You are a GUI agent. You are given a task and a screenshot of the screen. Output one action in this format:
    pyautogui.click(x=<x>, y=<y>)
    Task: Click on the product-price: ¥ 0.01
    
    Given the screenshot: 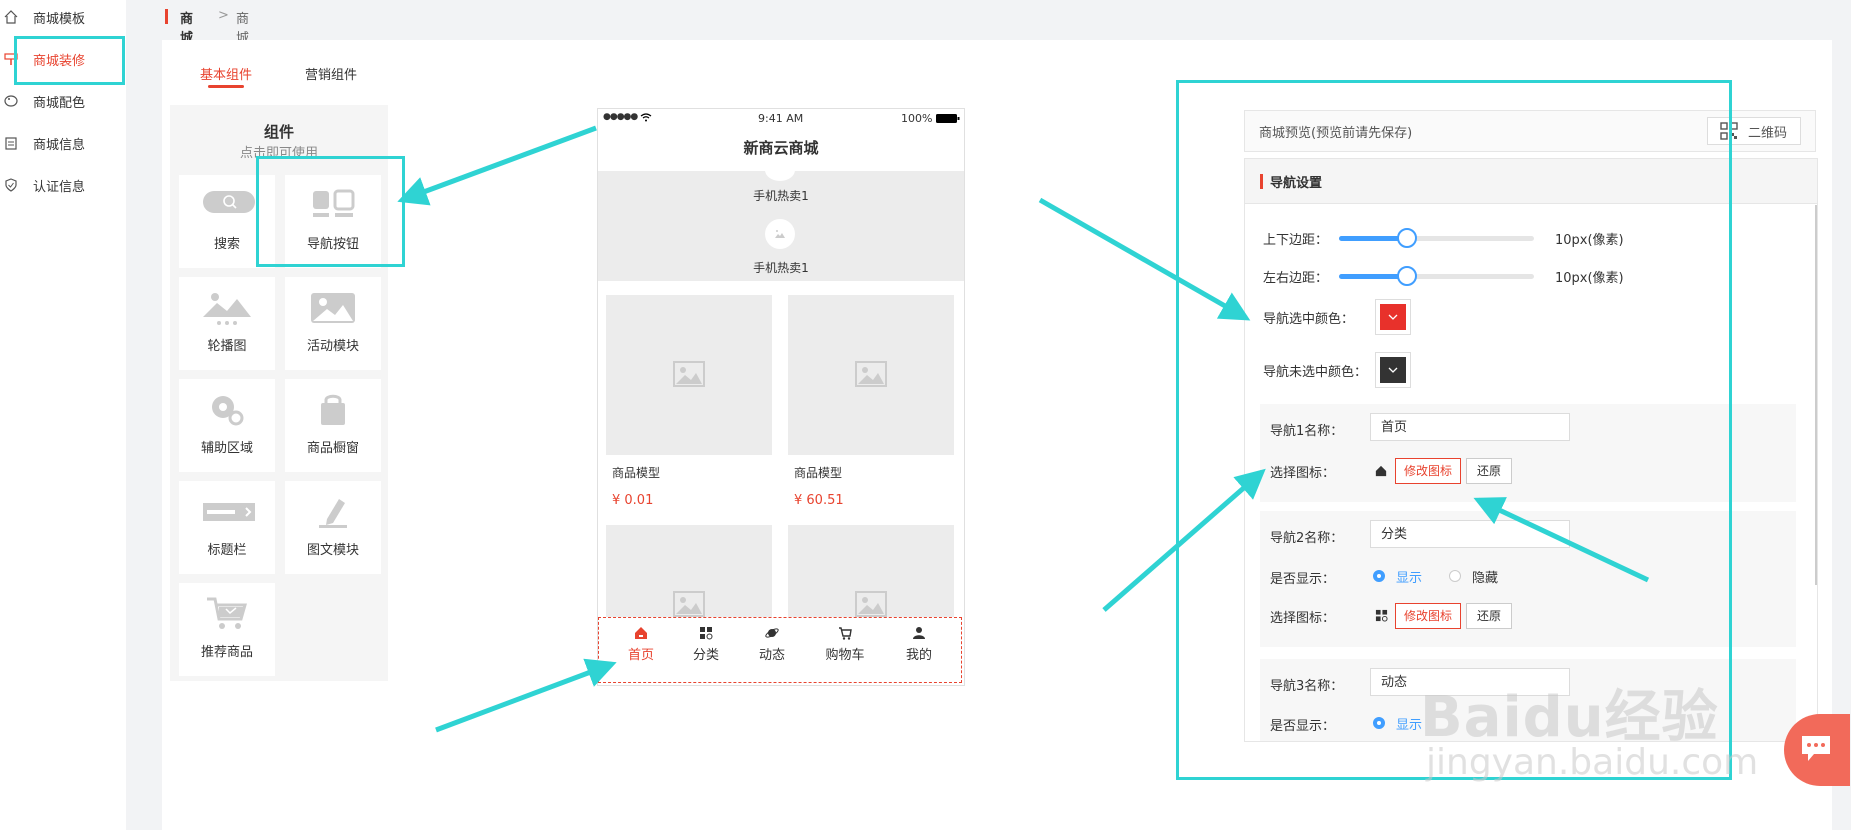 What is the action you would take?
    pyautogui.click(x=633, y=500)
    